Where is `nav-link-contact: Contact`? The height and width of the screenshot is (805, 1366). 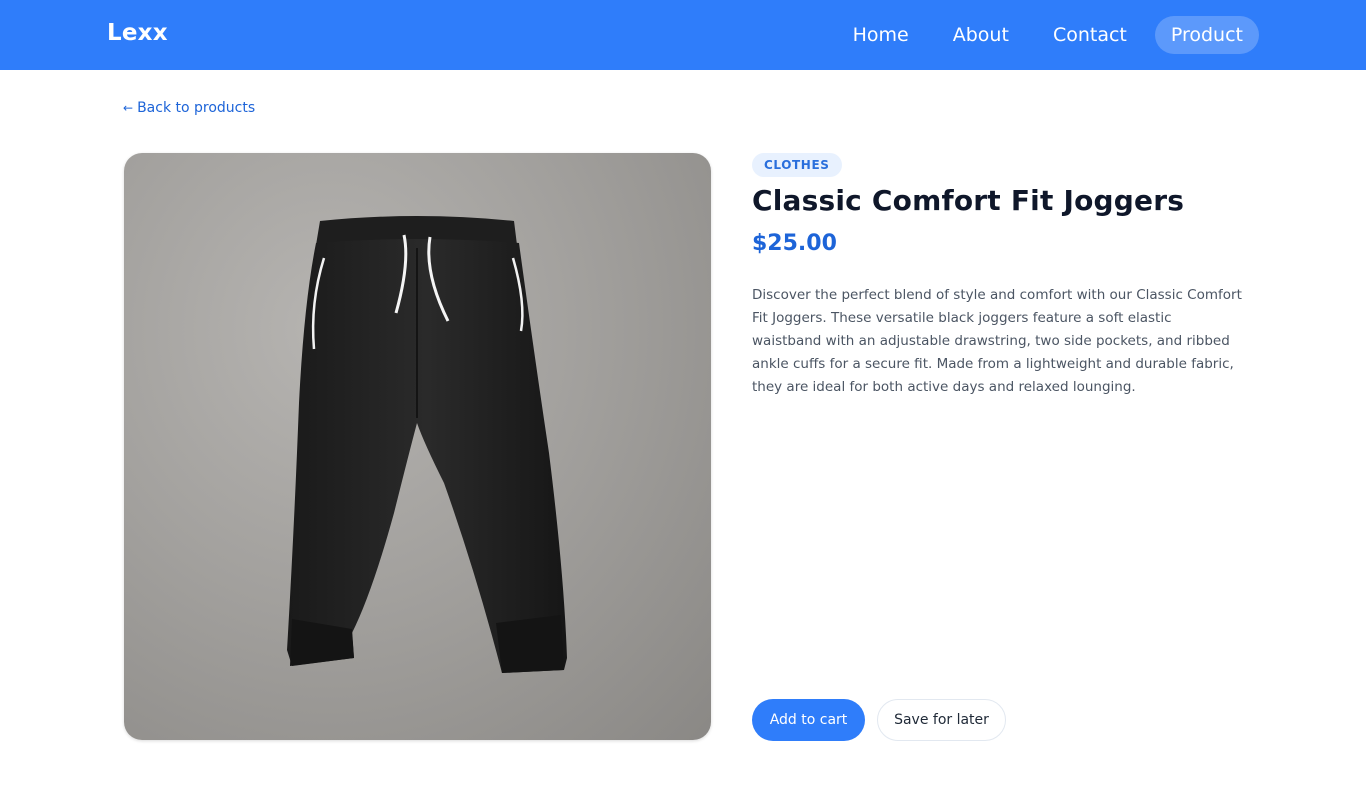 nav-link-contact: Contact is located at coordinates (1090, 35).